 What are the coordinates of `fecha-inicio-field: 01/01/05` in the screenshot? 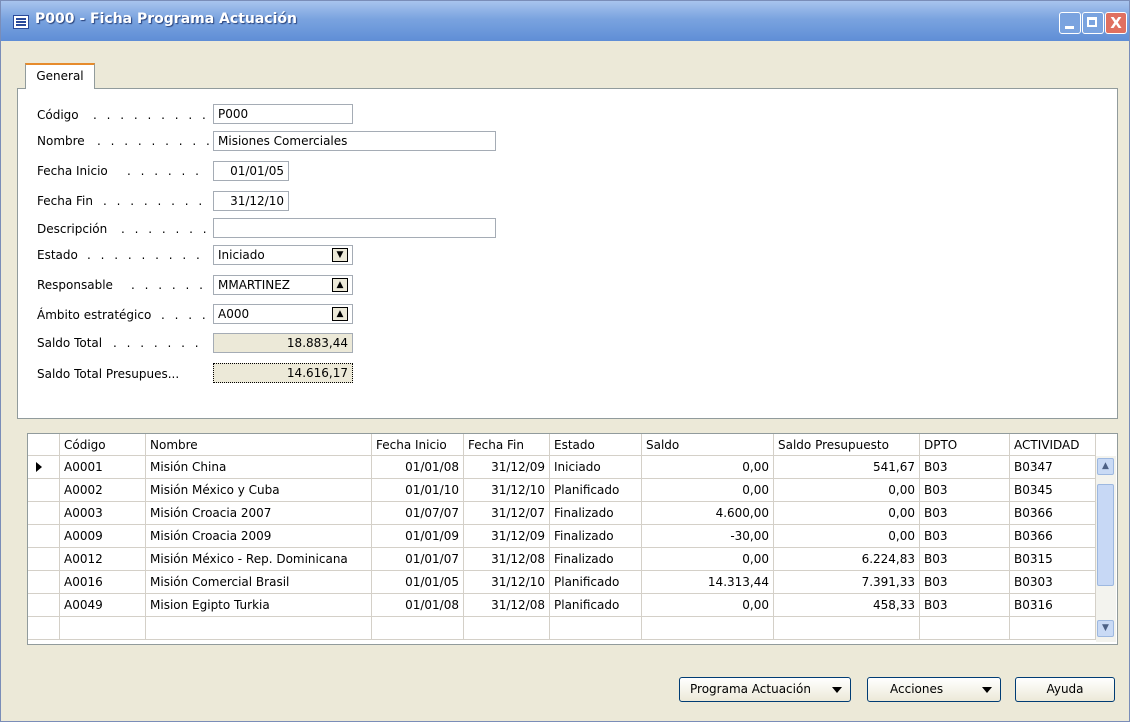 It's located at (251, 171).